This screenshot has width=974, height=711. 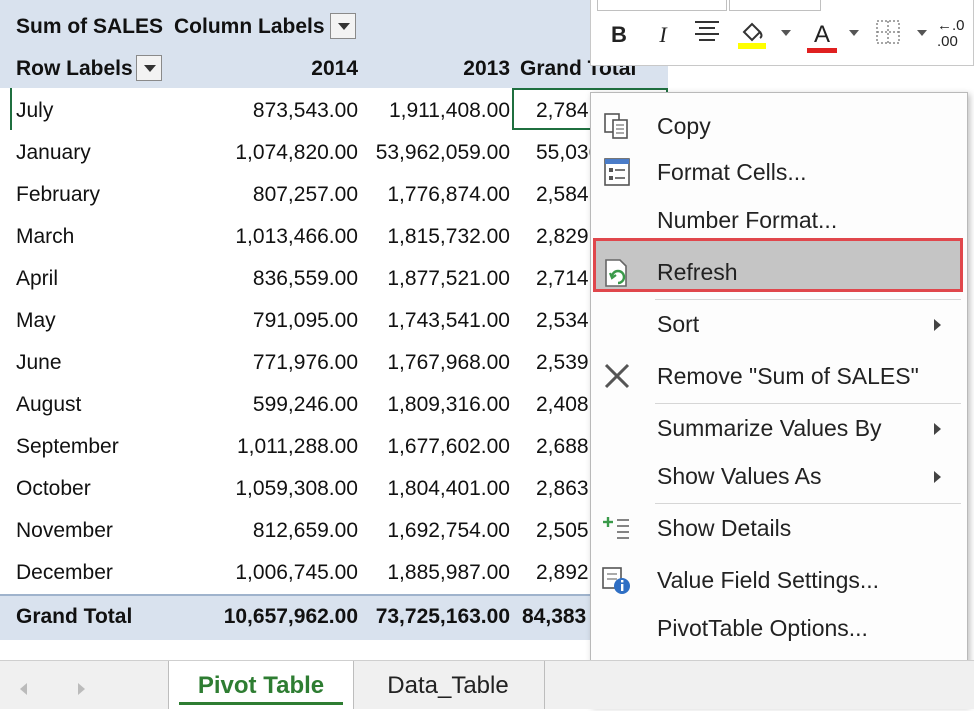 I want to click on cell-grand-total: 2,688, so click(x=562, y=447).